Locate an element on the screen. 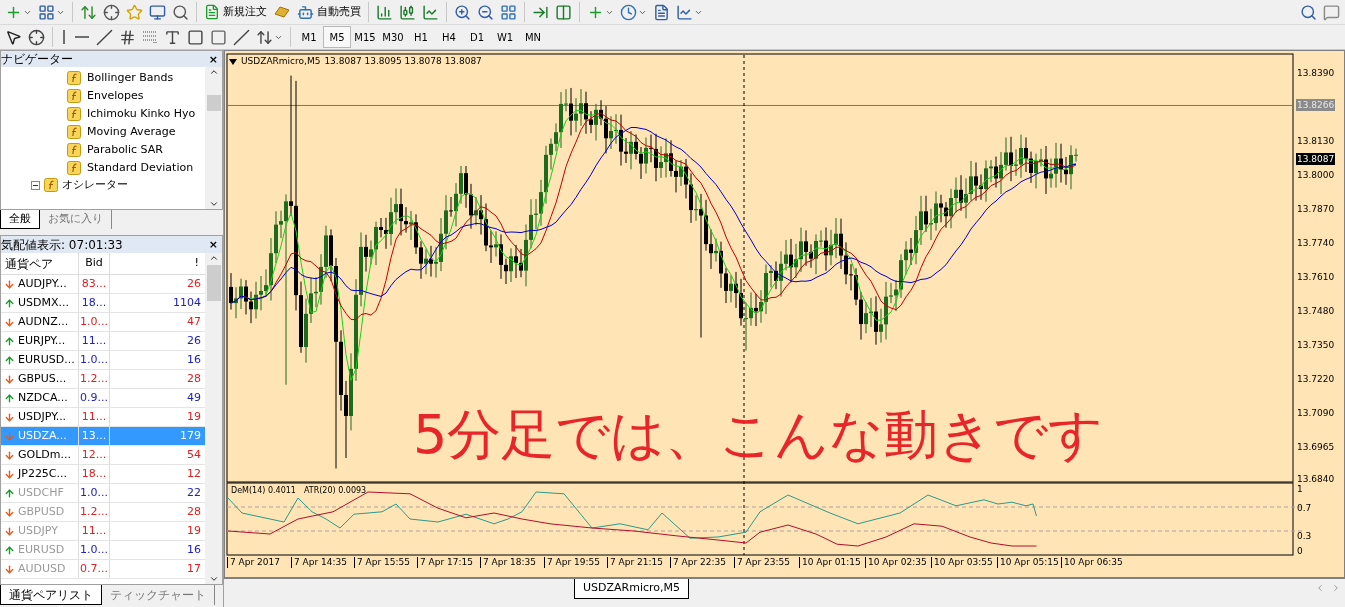  time-axis-label: 7 Apr 2017 is located at coordinates (253, 562).